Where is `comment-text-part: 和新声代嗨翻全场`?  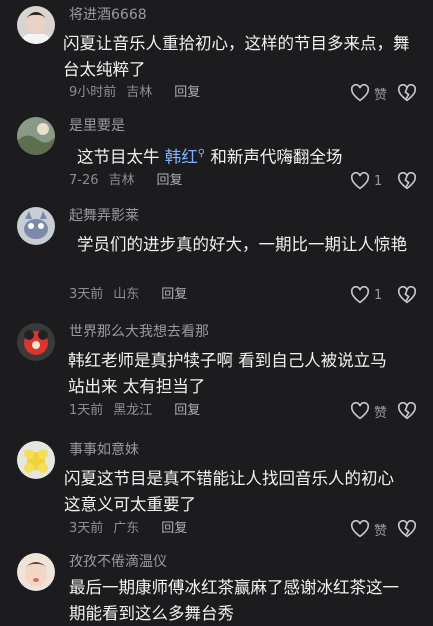
comment-text-part: 和新声代嗨翻全场 is located at coordinates (274, 157).